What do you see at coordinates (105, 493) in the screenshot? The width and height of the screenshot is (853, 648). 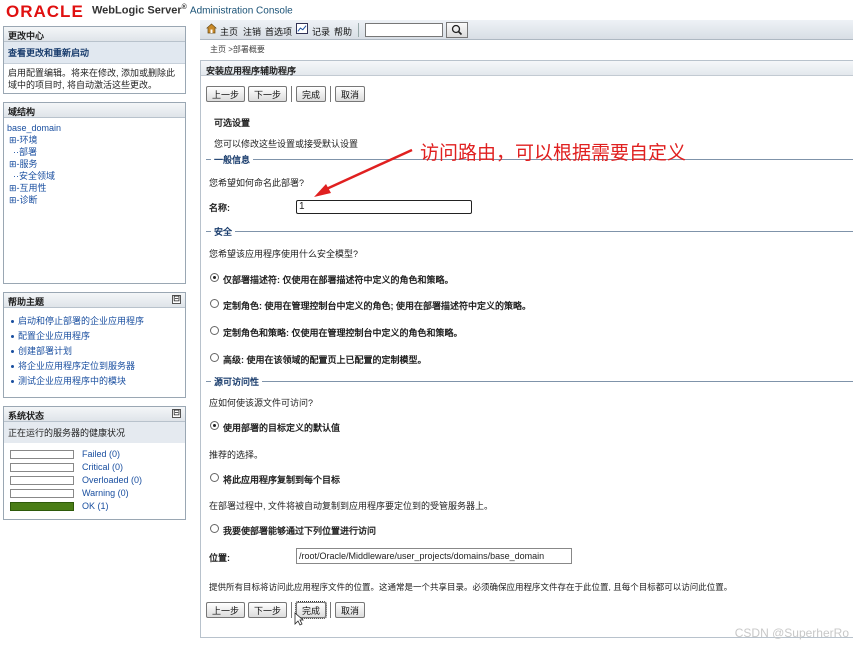 I see `health-label: Warning (0)` at bounding box center [105, 493].